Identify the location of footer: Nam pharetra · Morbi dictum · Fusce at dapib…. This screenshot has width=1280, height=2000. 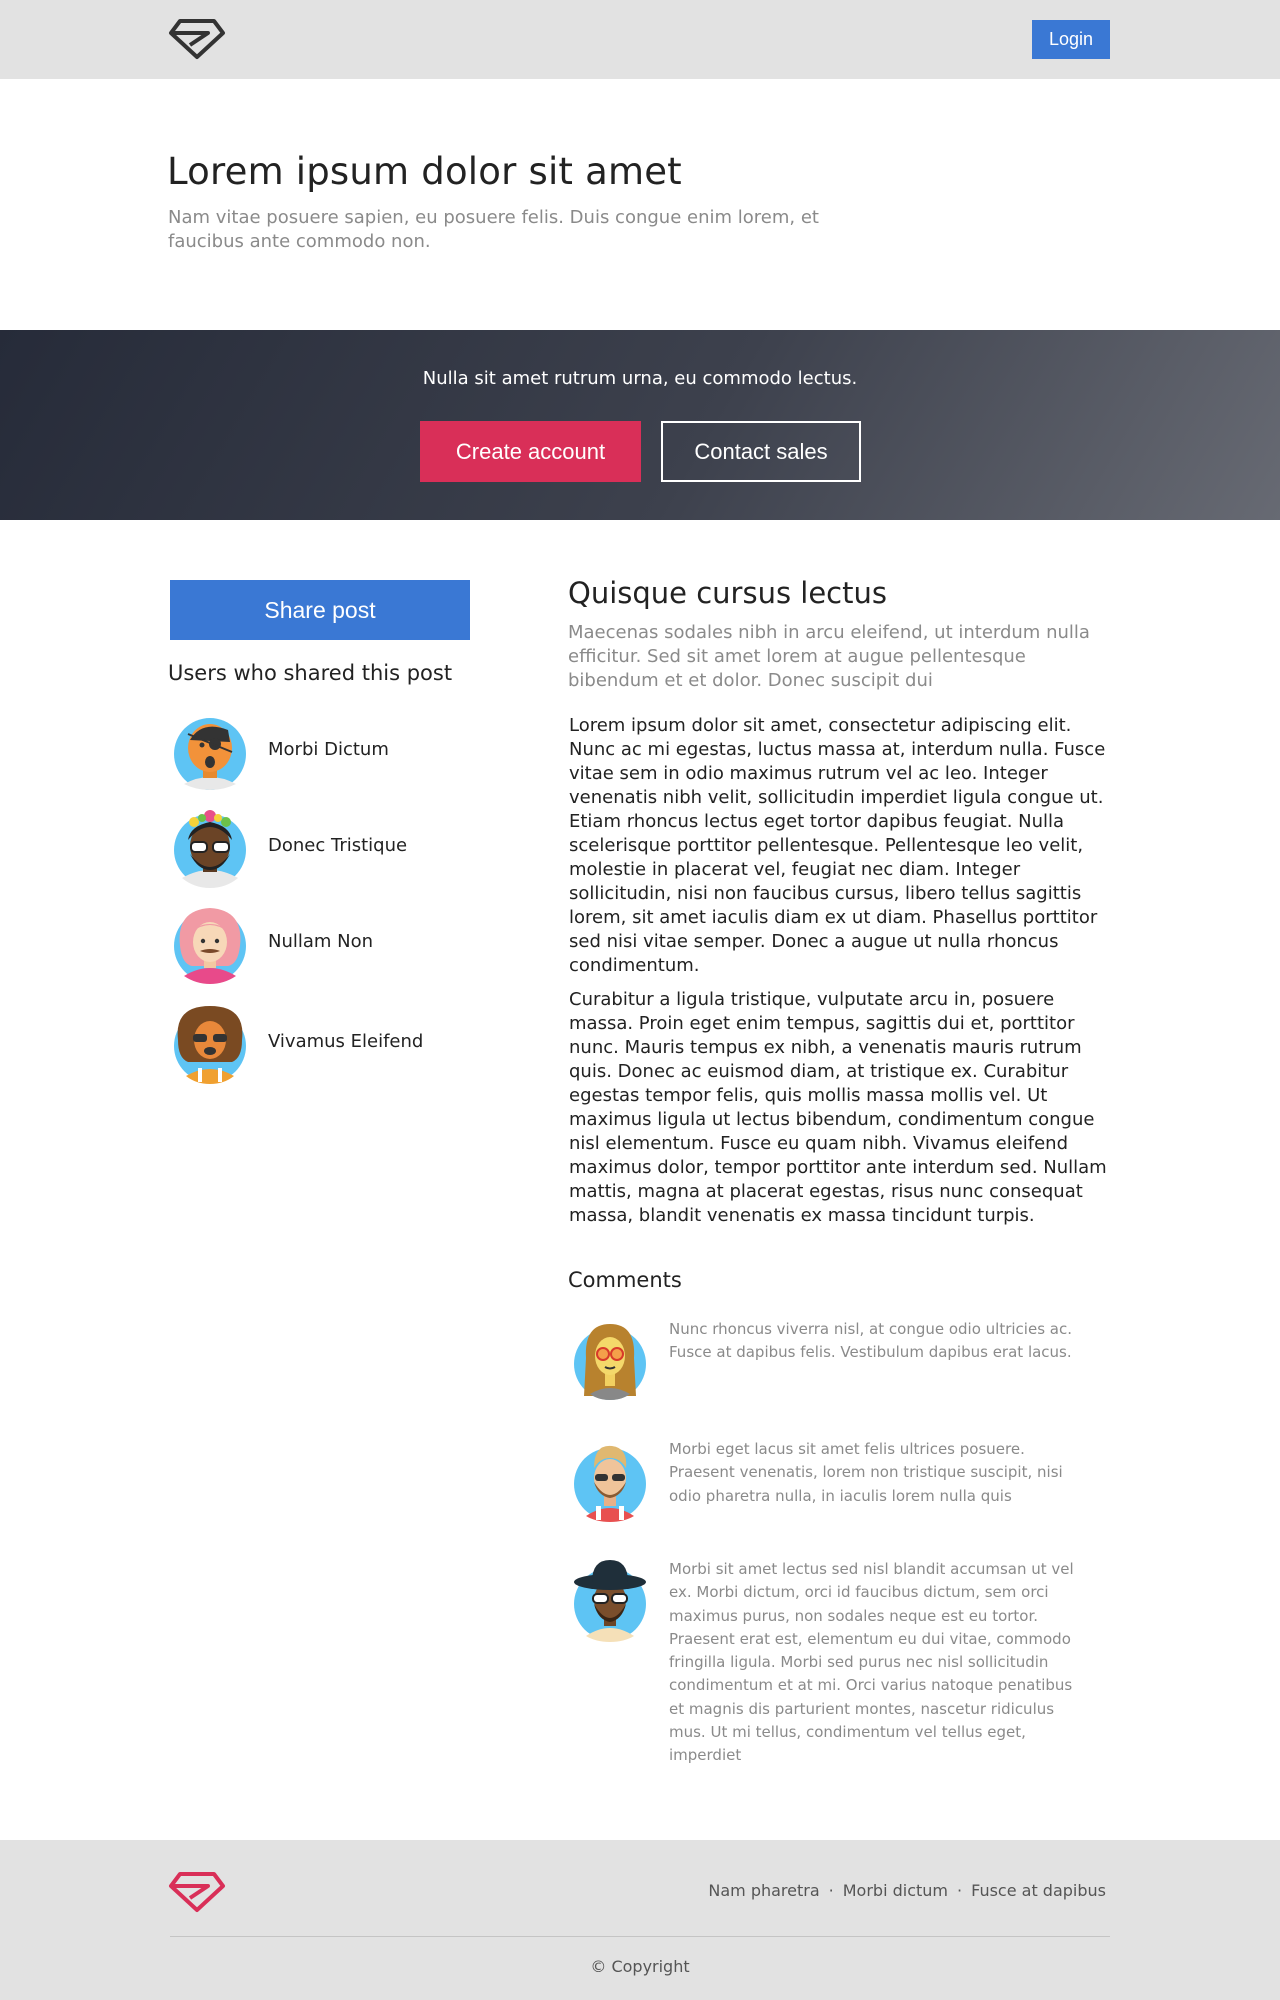
(640, 1920).